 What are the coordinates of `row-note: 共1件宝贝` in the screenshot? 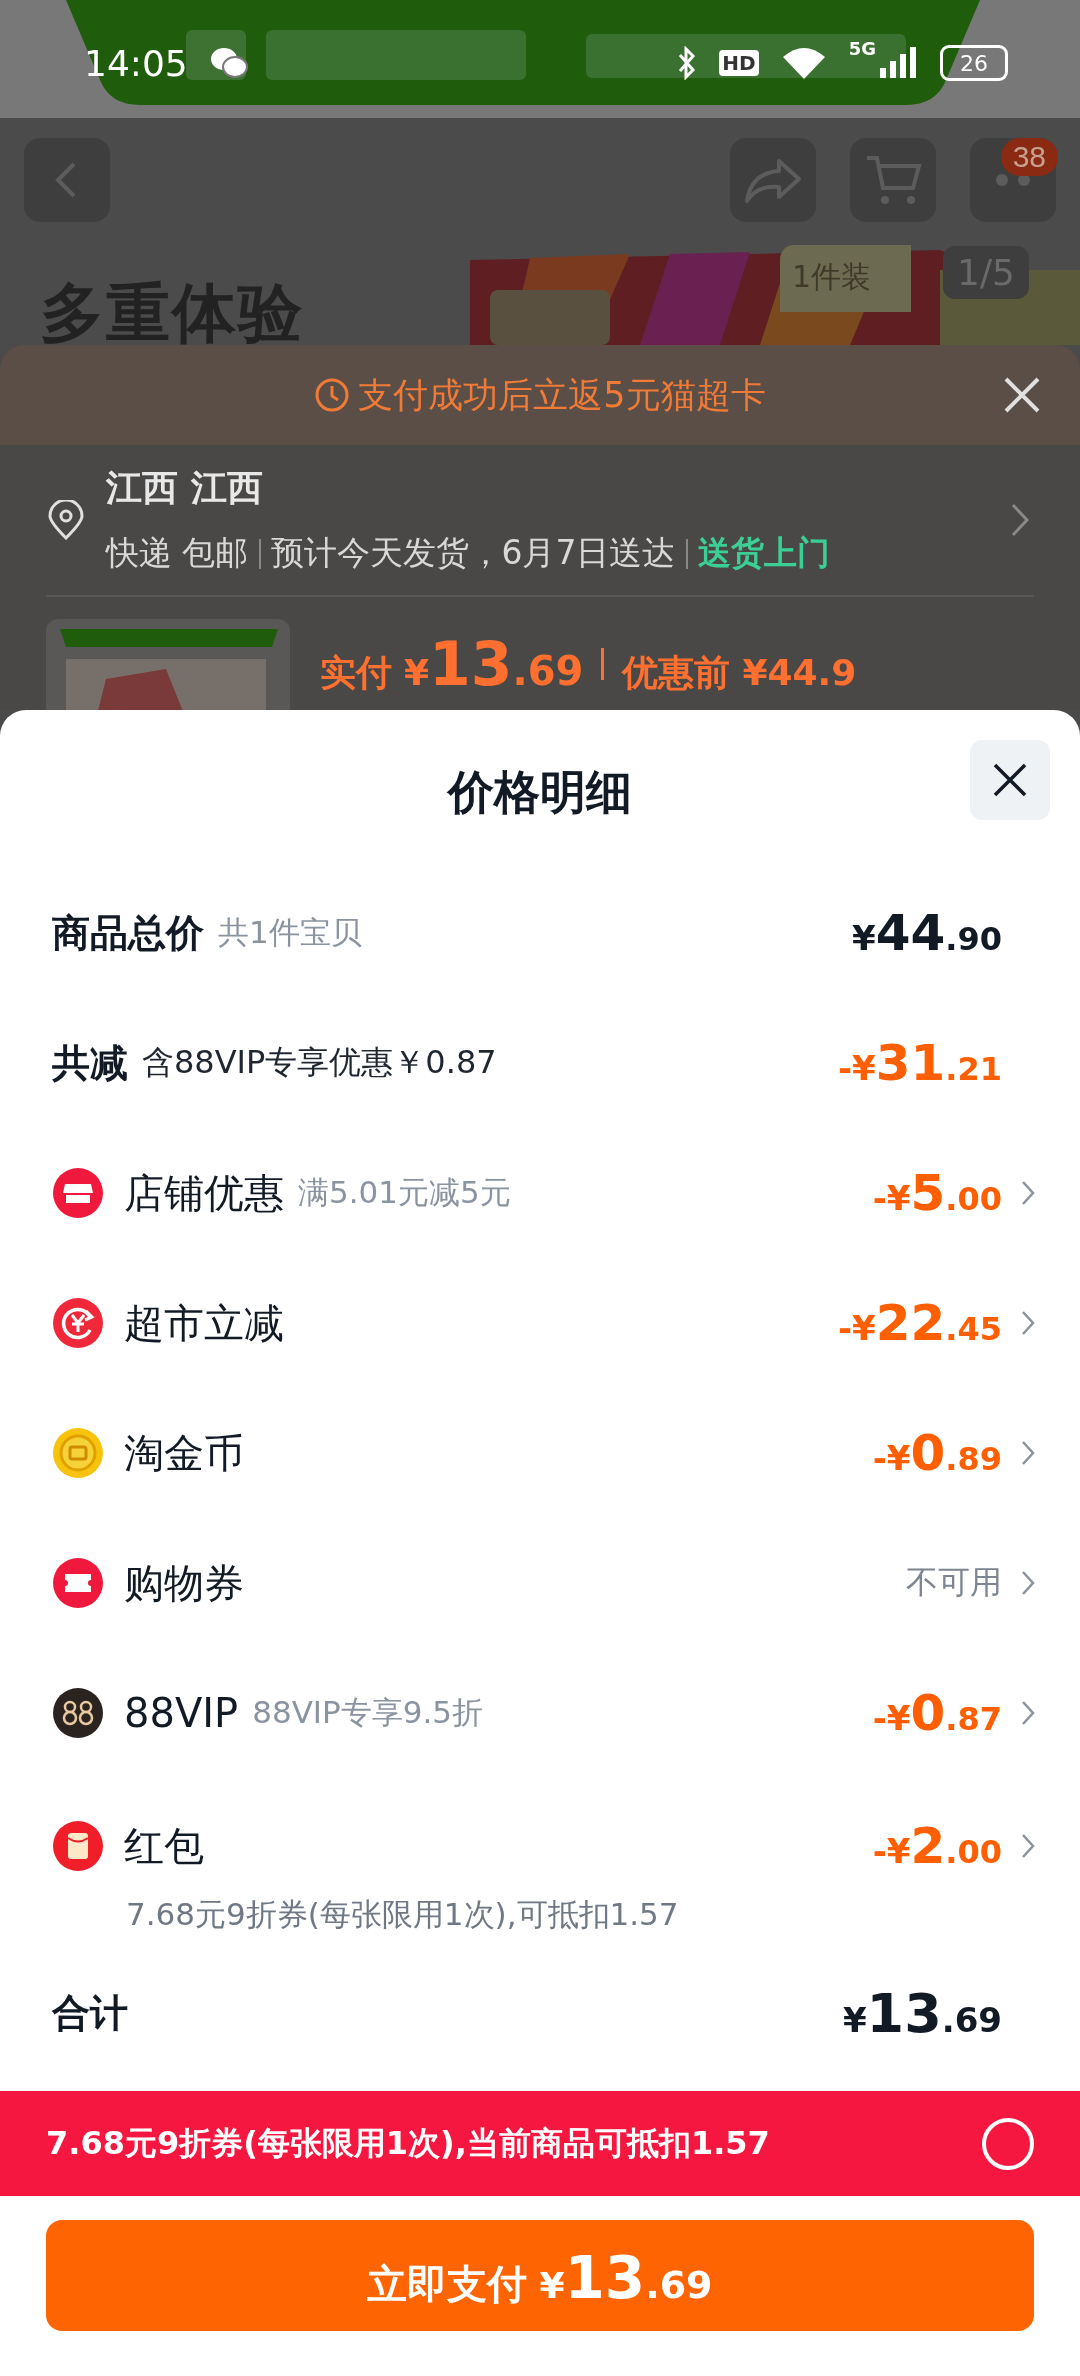 It's located at (290, 932).